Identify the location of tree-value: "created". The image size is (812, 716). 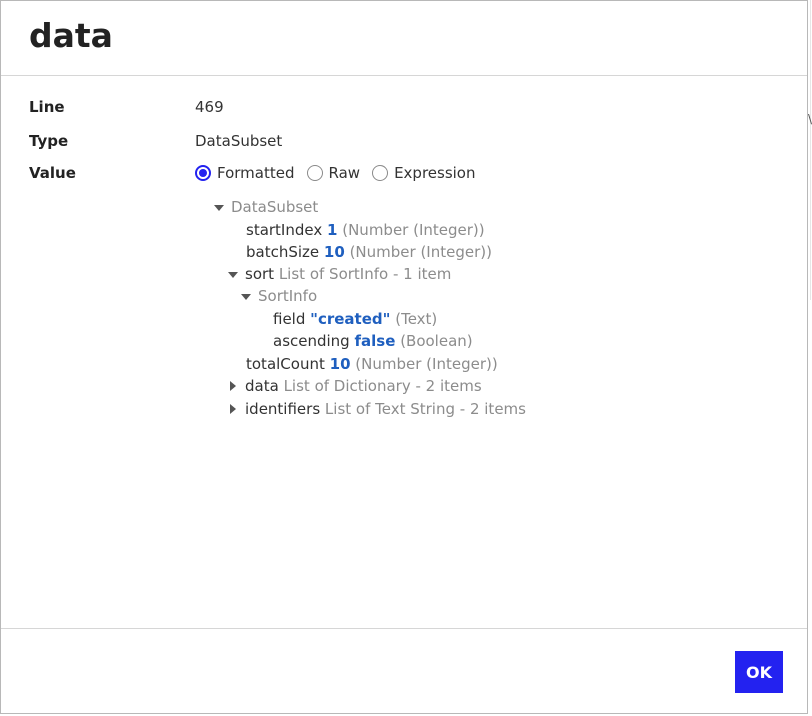
(350, 319).